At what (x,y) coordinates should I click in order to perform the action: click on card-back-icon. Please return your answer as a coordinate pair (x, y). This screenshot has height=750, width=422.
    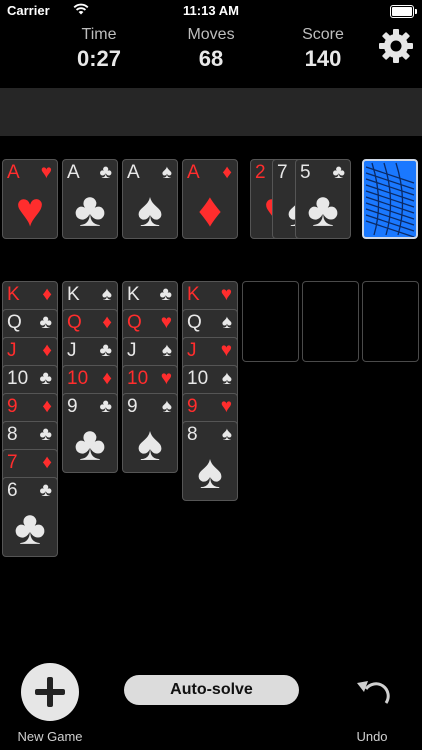
    Looking at the image, I should click on (390, 199).